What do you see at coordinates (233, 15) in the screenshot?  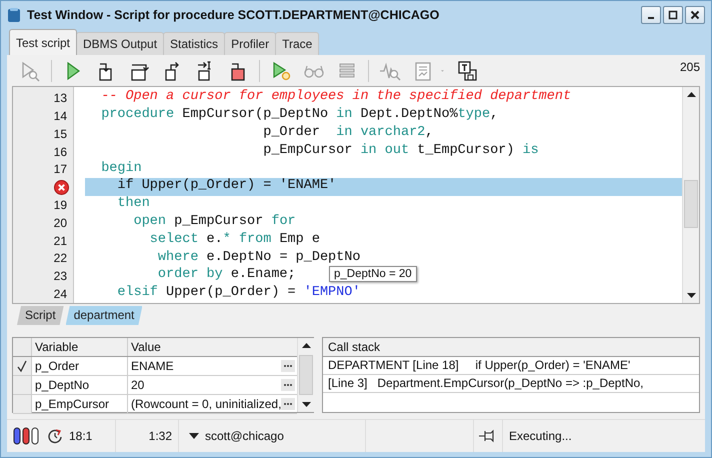 I see `window-title: Test Window - Script for procedure SCOTT.DEPARTMENT@CHICAGO` at bounding box center [233, 15].